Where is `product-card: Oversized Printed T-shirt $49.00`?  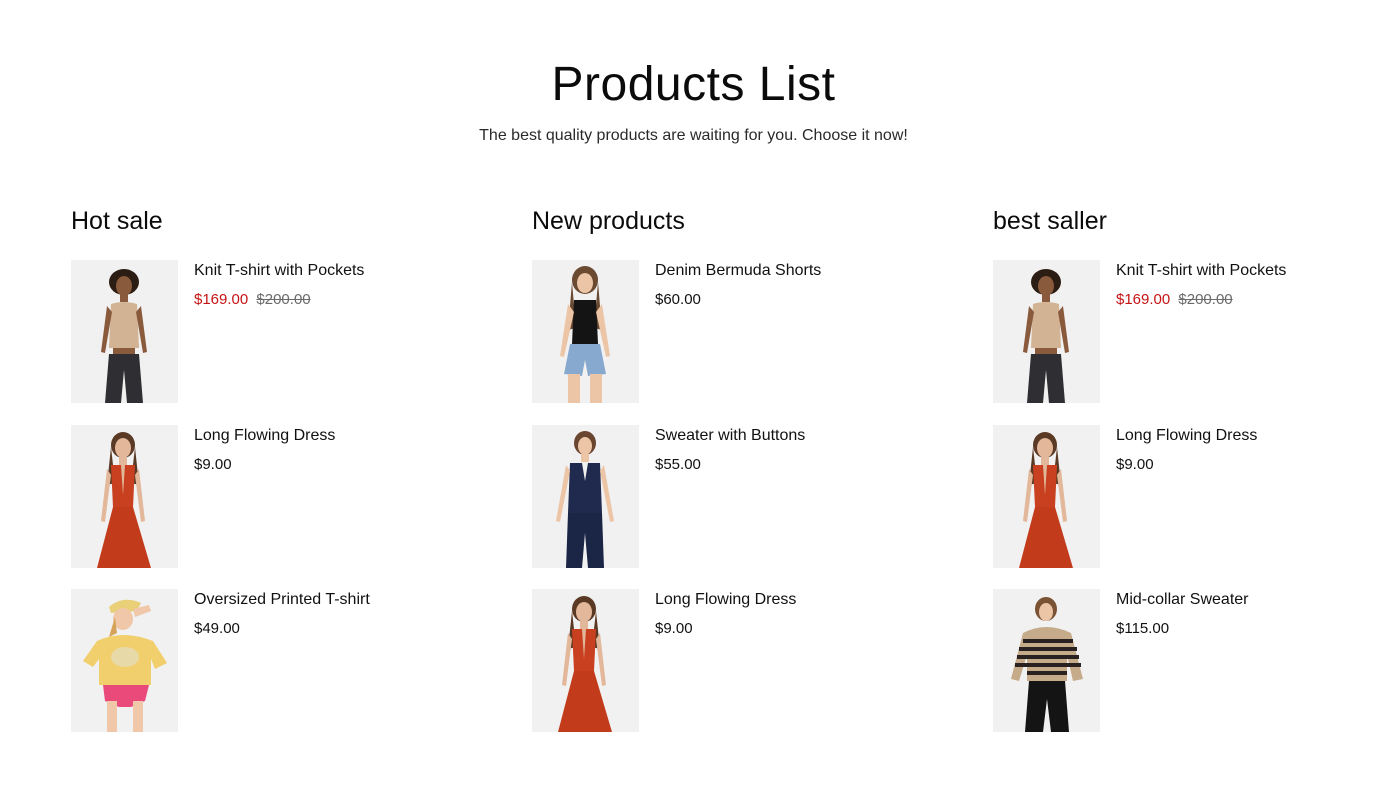
product-card: Oversized Printed T-shirt $49.00 is located at coordinates (261, 660).